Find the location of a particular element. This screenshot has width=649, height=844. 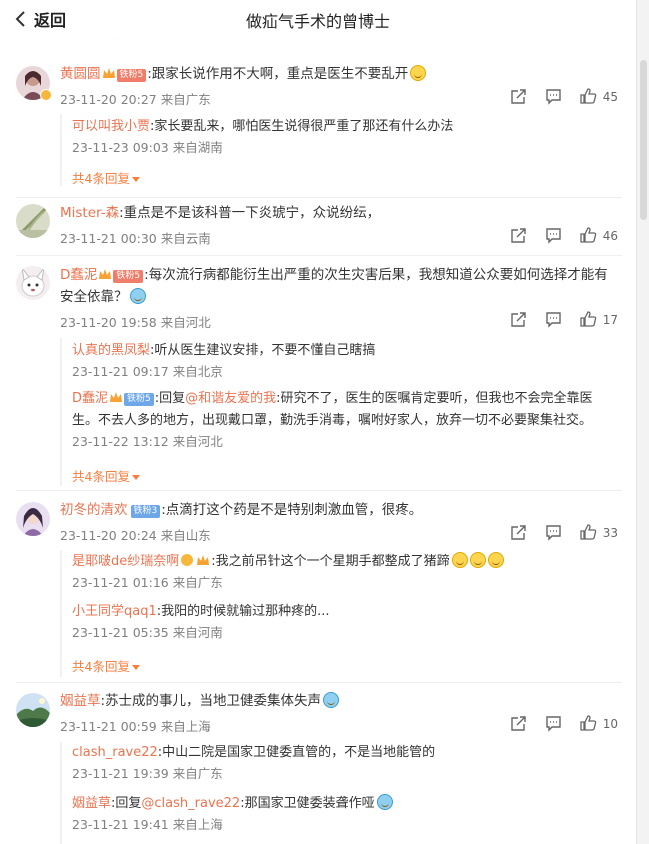

like-button: 10 is located at coordinates (599, 723).